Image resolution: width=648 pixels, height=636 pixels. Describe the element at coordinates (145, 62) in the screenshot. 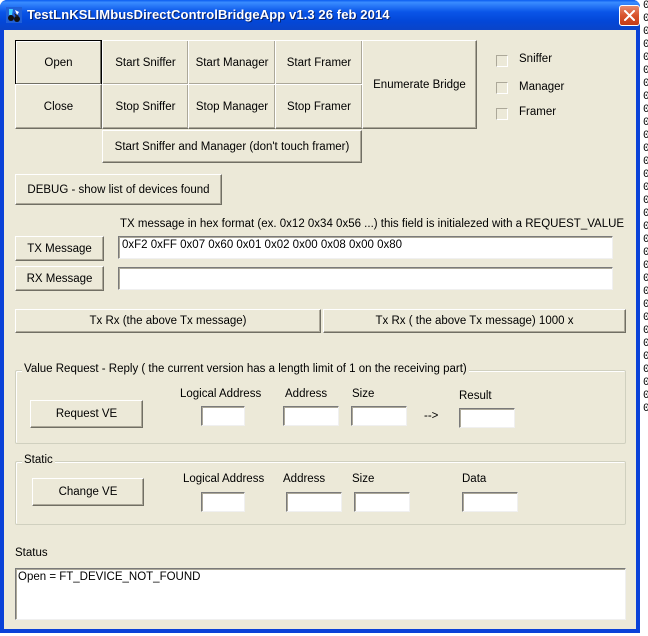

I see `start-sniffer-button: Start Sniffer` at that location.